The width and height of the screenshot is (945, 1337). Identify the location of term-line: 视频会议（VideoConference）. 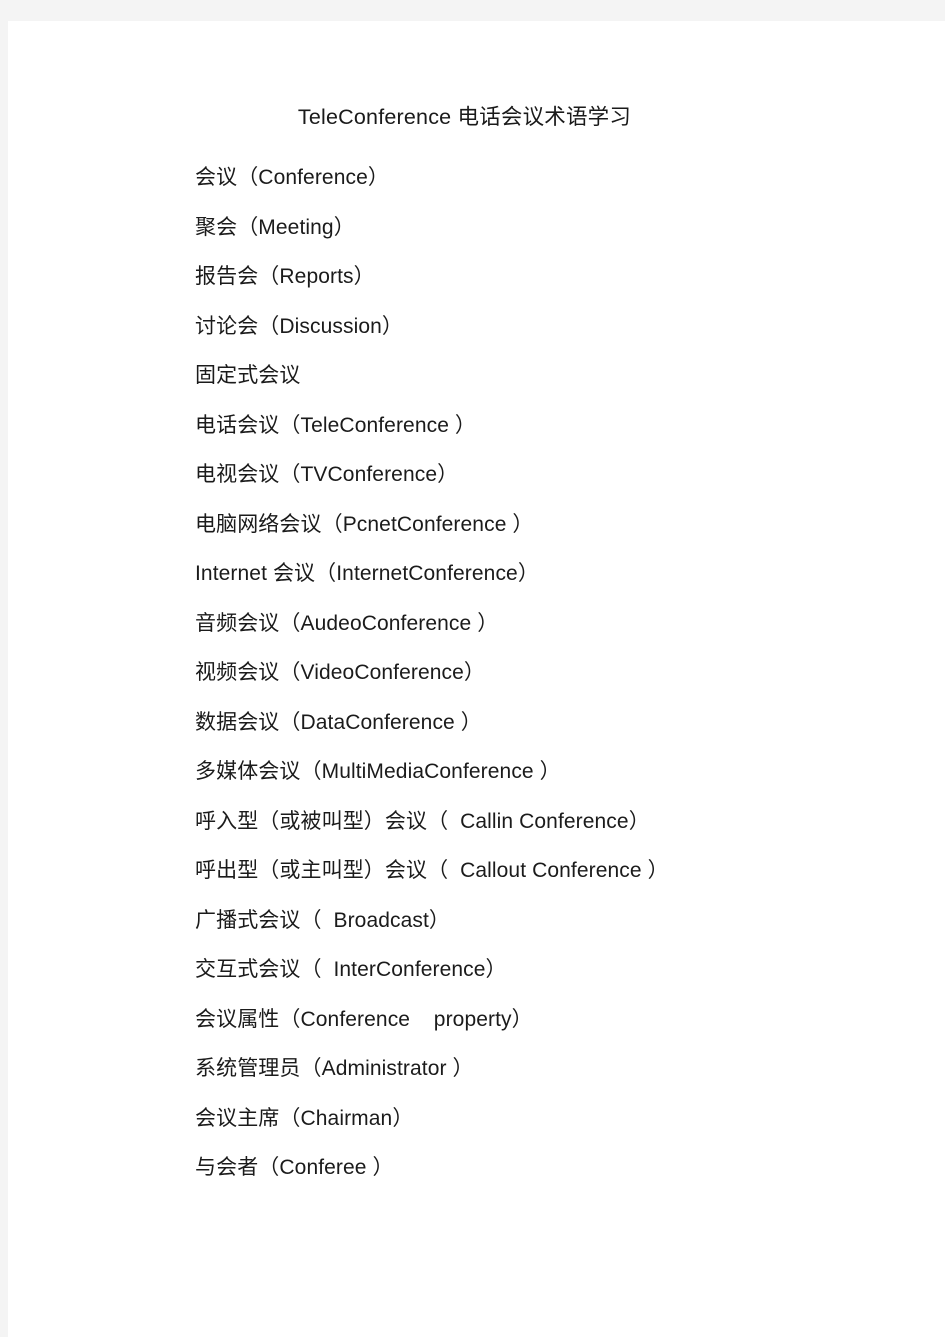
(340, 672).